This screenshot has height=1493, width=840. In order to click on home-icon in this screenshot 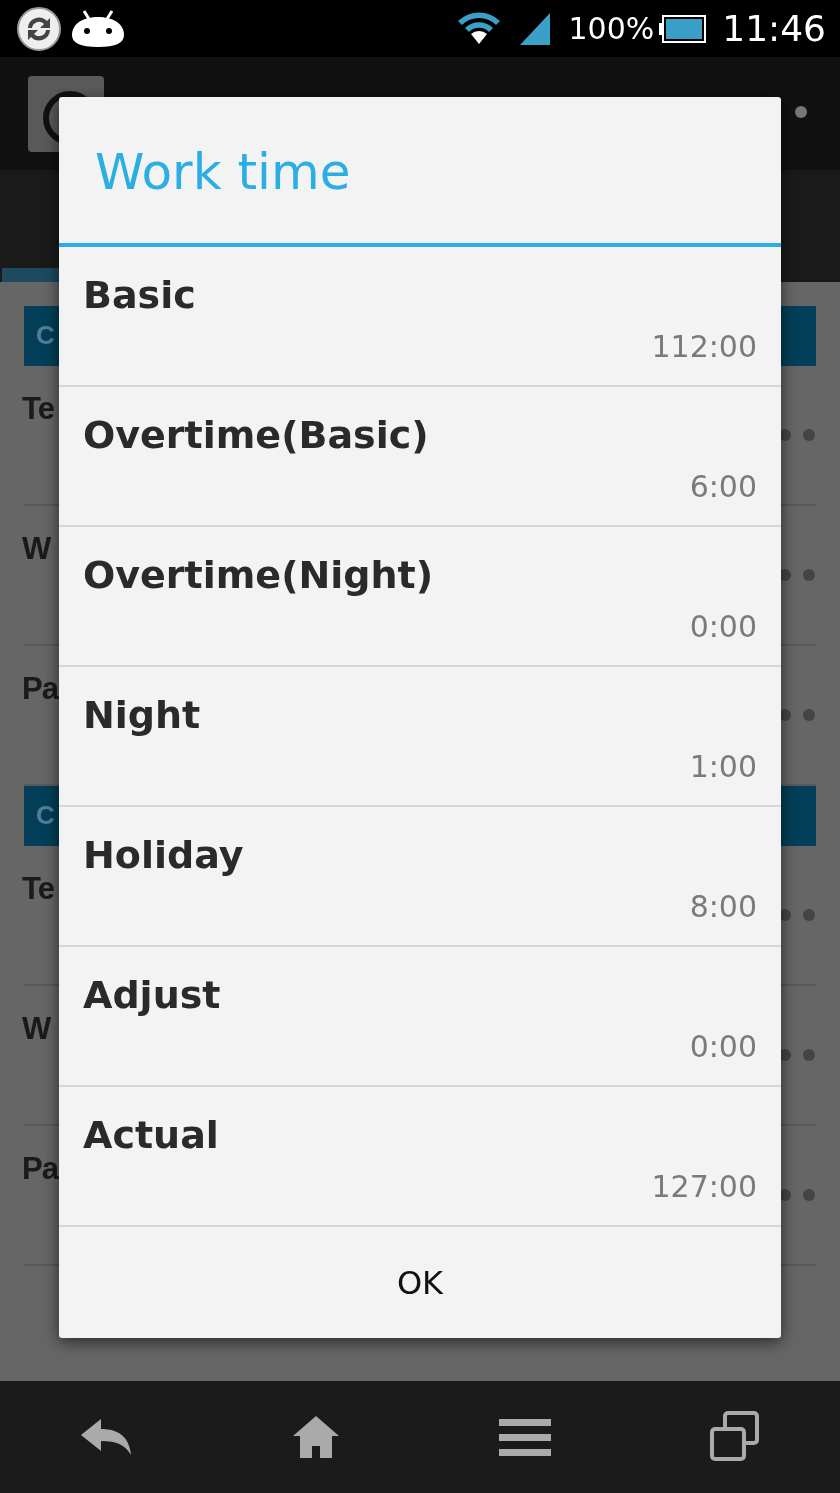, I will do `click(316, 1437)`.